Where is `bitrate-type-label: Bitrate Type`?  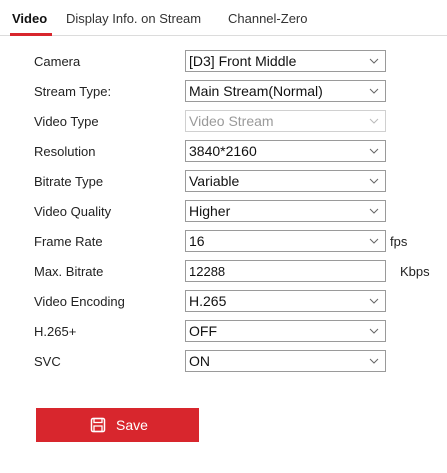
bitrate-type-label: Bitrate Type is located at coordinates (69, 181).